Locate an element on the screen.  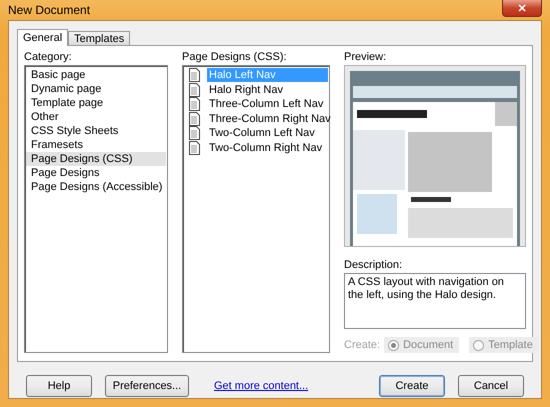
category-item: Template page is located at coordinates (96, 103).